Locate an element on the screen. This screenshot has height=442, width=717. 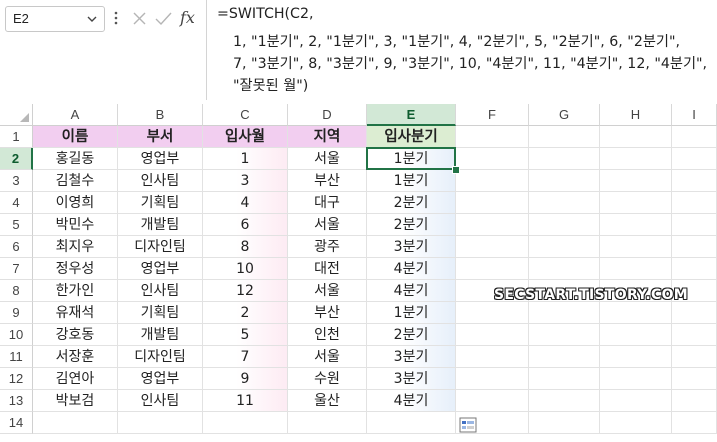
cell-h7 is located at coordinates (636, 269).